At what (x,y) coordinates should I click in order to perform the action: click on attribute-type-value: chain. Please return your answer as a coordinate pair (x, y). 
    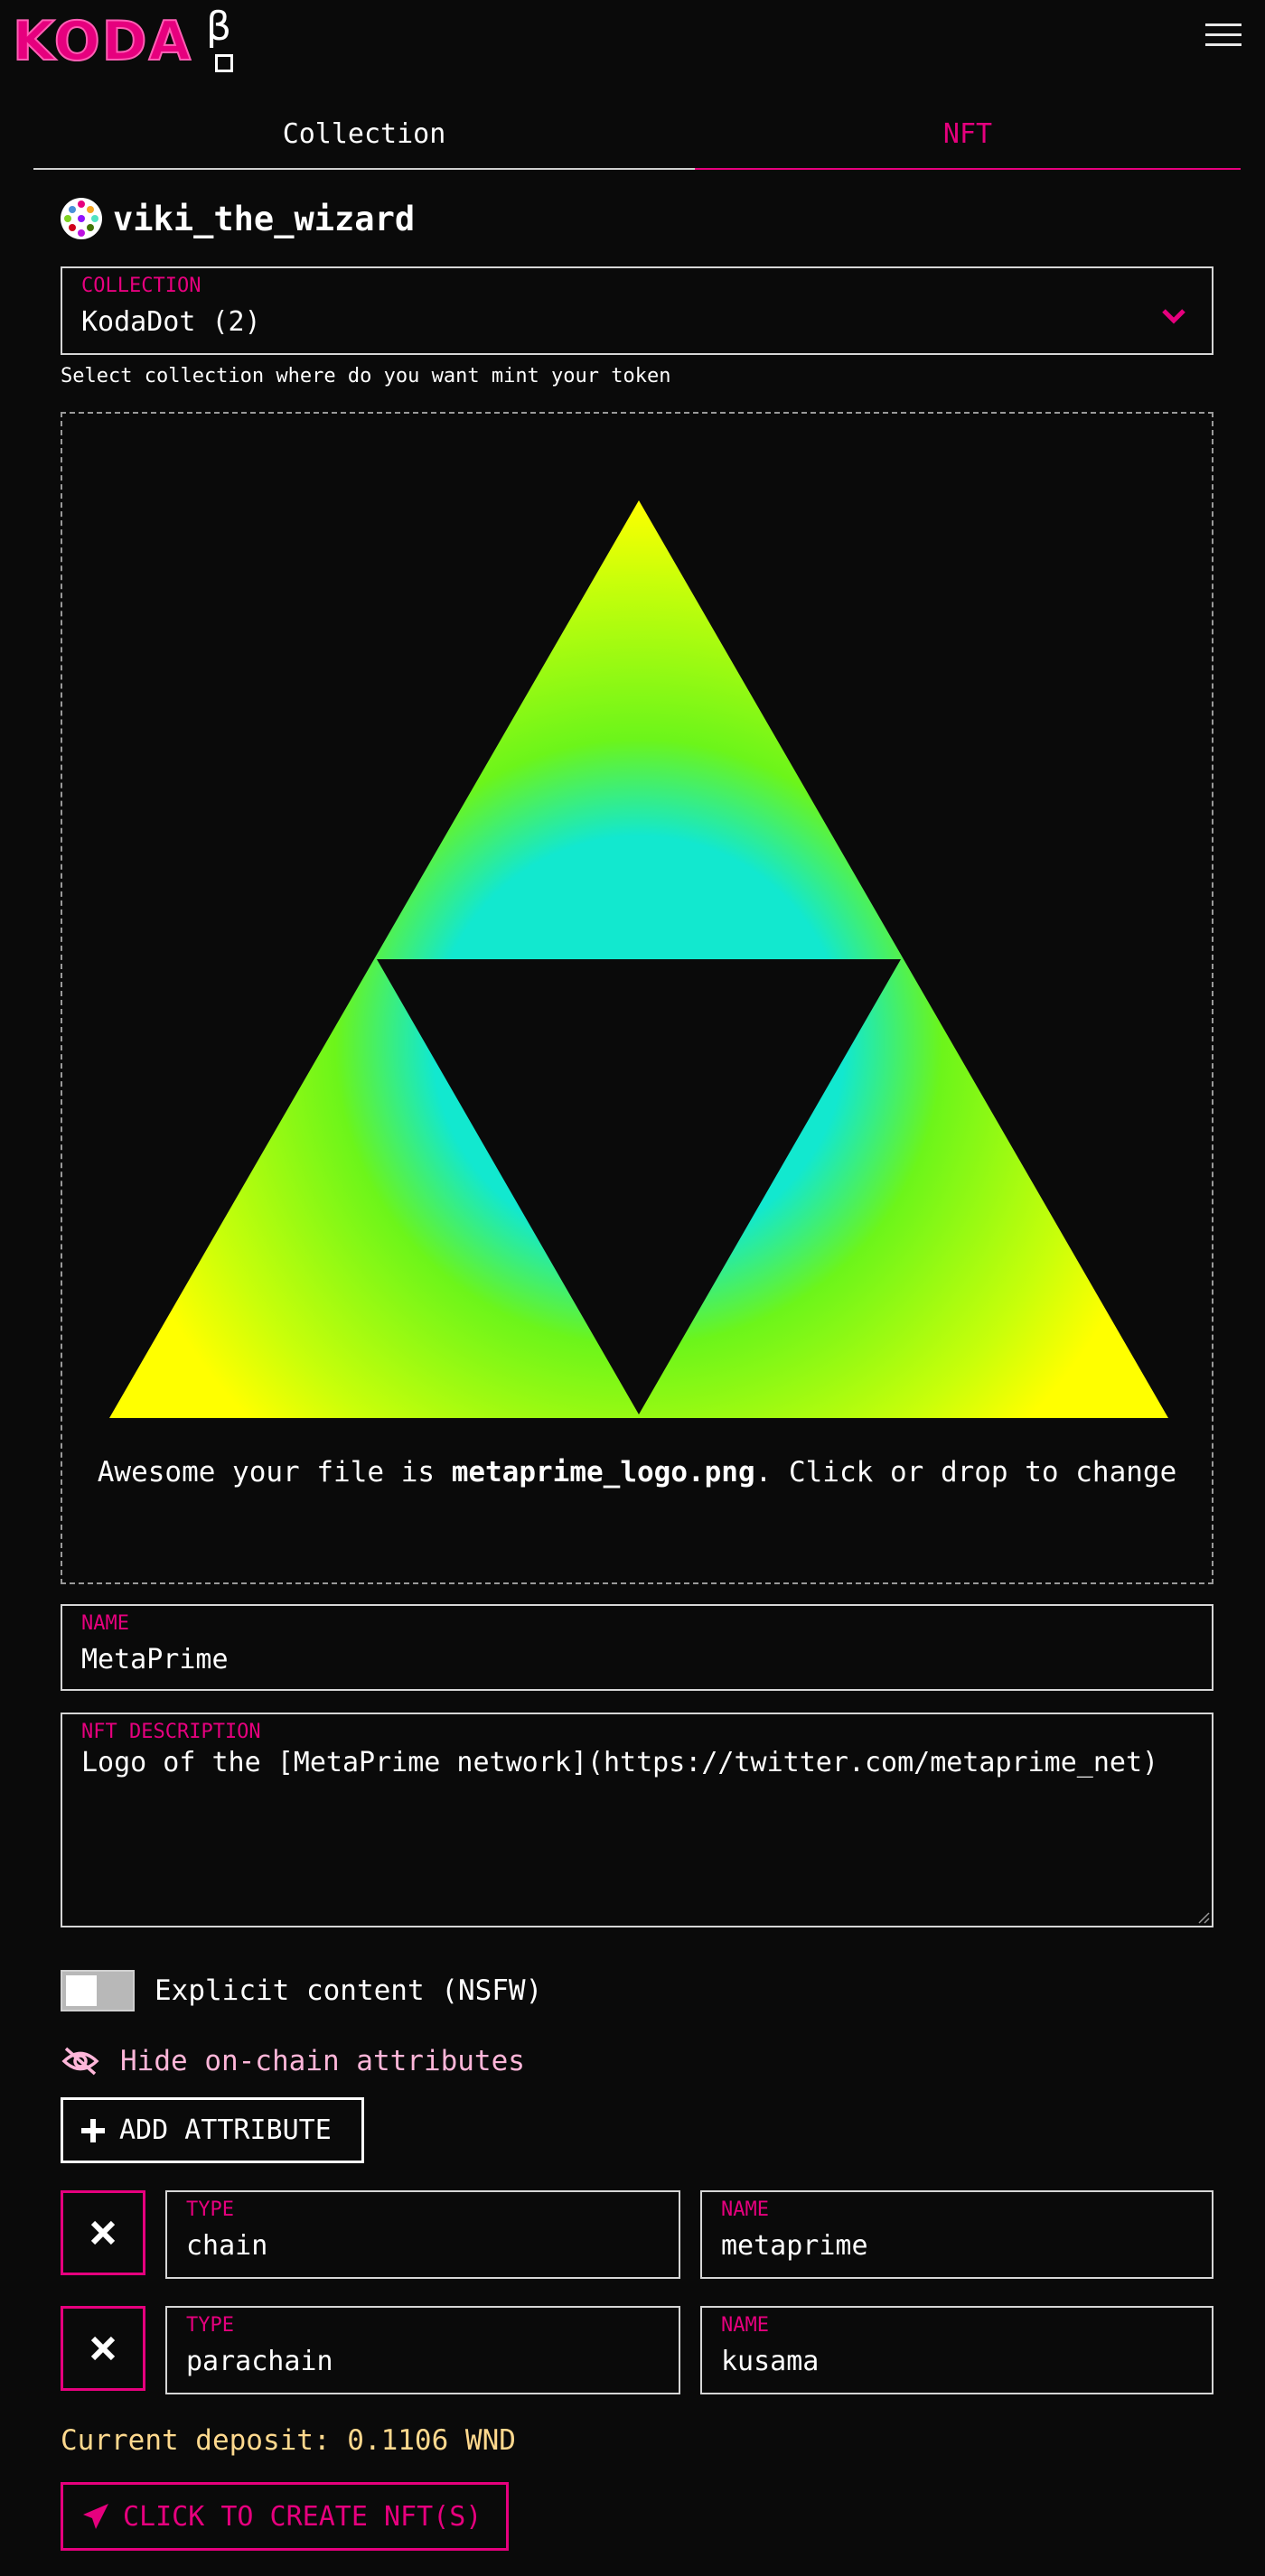
    Looking at the image, I should click on (227, 2246).